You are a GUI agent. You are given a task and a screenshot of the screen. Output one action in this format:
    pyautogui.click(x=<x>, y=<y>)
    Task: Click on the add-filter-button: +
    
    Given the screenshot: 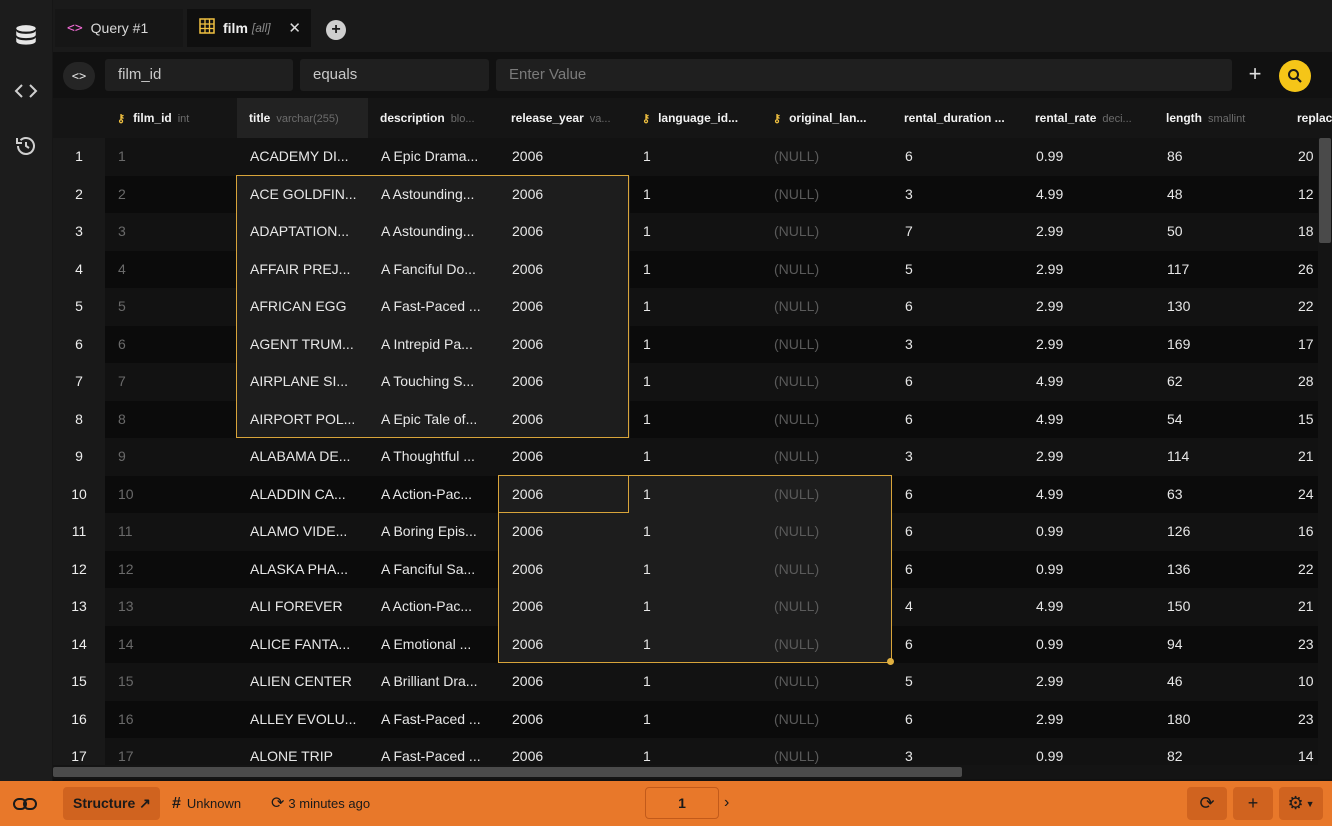 What is the action you would take?
    pyautogui.click(x=1255, y=74)
    